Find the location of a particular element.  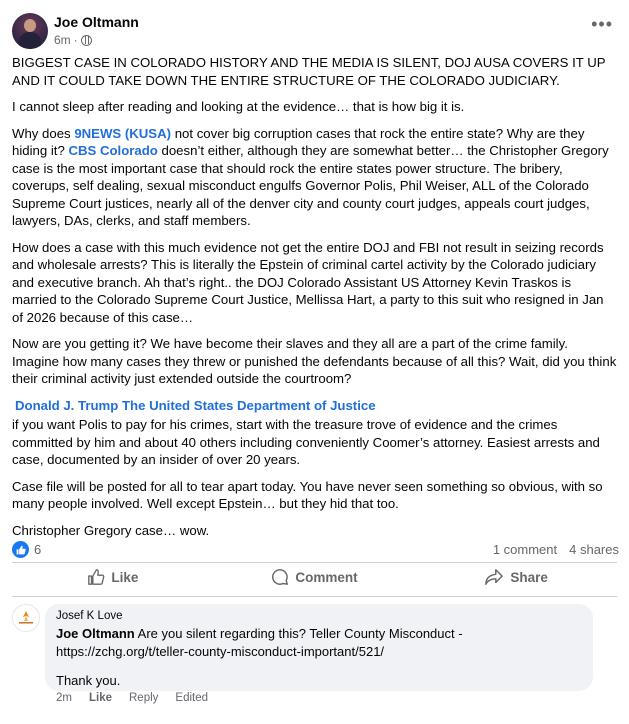

stats-right: 1 comment 4 shares is located at coordinates (556, 549).